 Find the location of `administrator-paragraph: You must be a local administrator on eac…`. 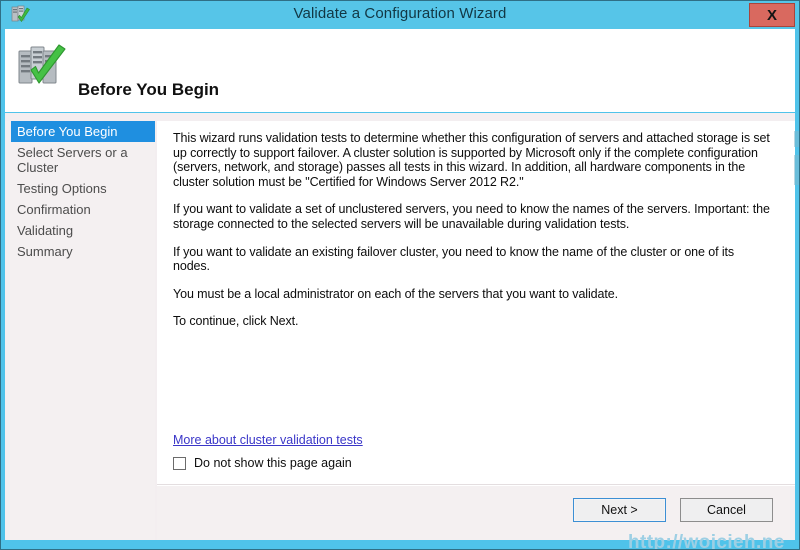

administrator-paragraph: You must be a local administrator on eac… is located at coordinates (395, 293).